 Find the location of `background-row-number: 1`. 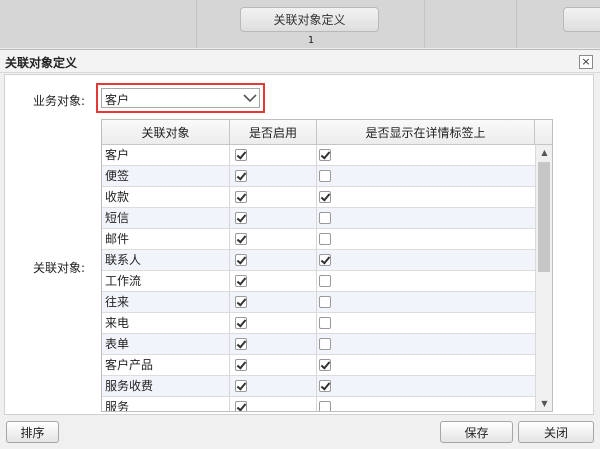

background-row-number: 1 is located at coordinates (311, 40).